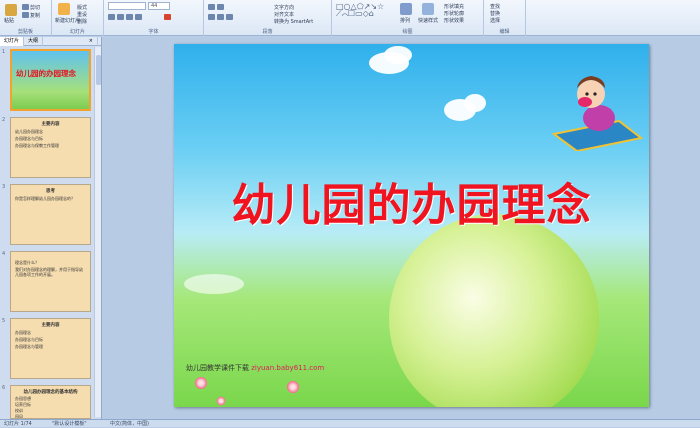 The image size is (700, 428). What do you see at coordinates (23, 332) in the screenshot?
I see `thumbnail-line: 办园理念` at bounding box center [23, 332].